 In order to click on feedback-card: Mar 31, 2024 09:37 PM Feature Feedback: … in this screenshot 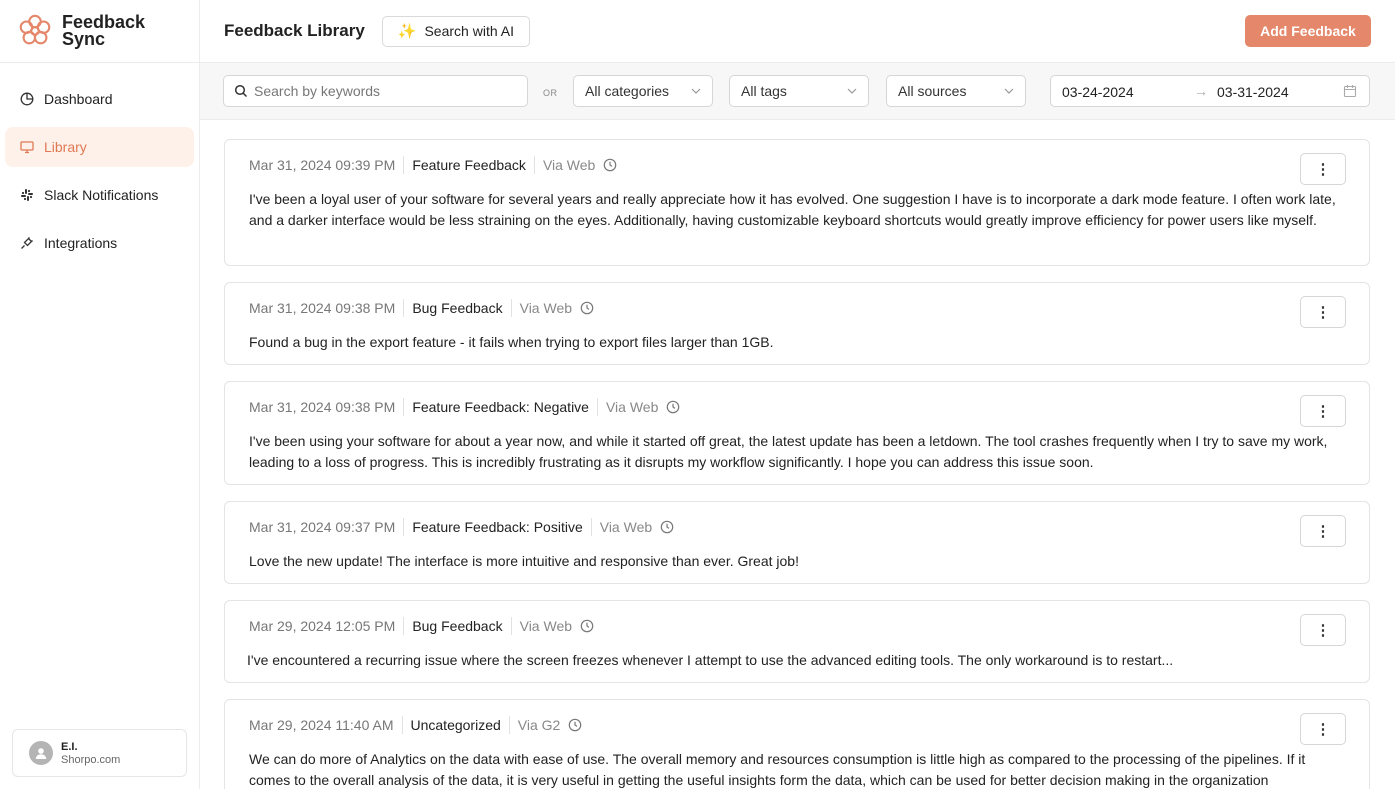, I will do `click(797, 542)`.